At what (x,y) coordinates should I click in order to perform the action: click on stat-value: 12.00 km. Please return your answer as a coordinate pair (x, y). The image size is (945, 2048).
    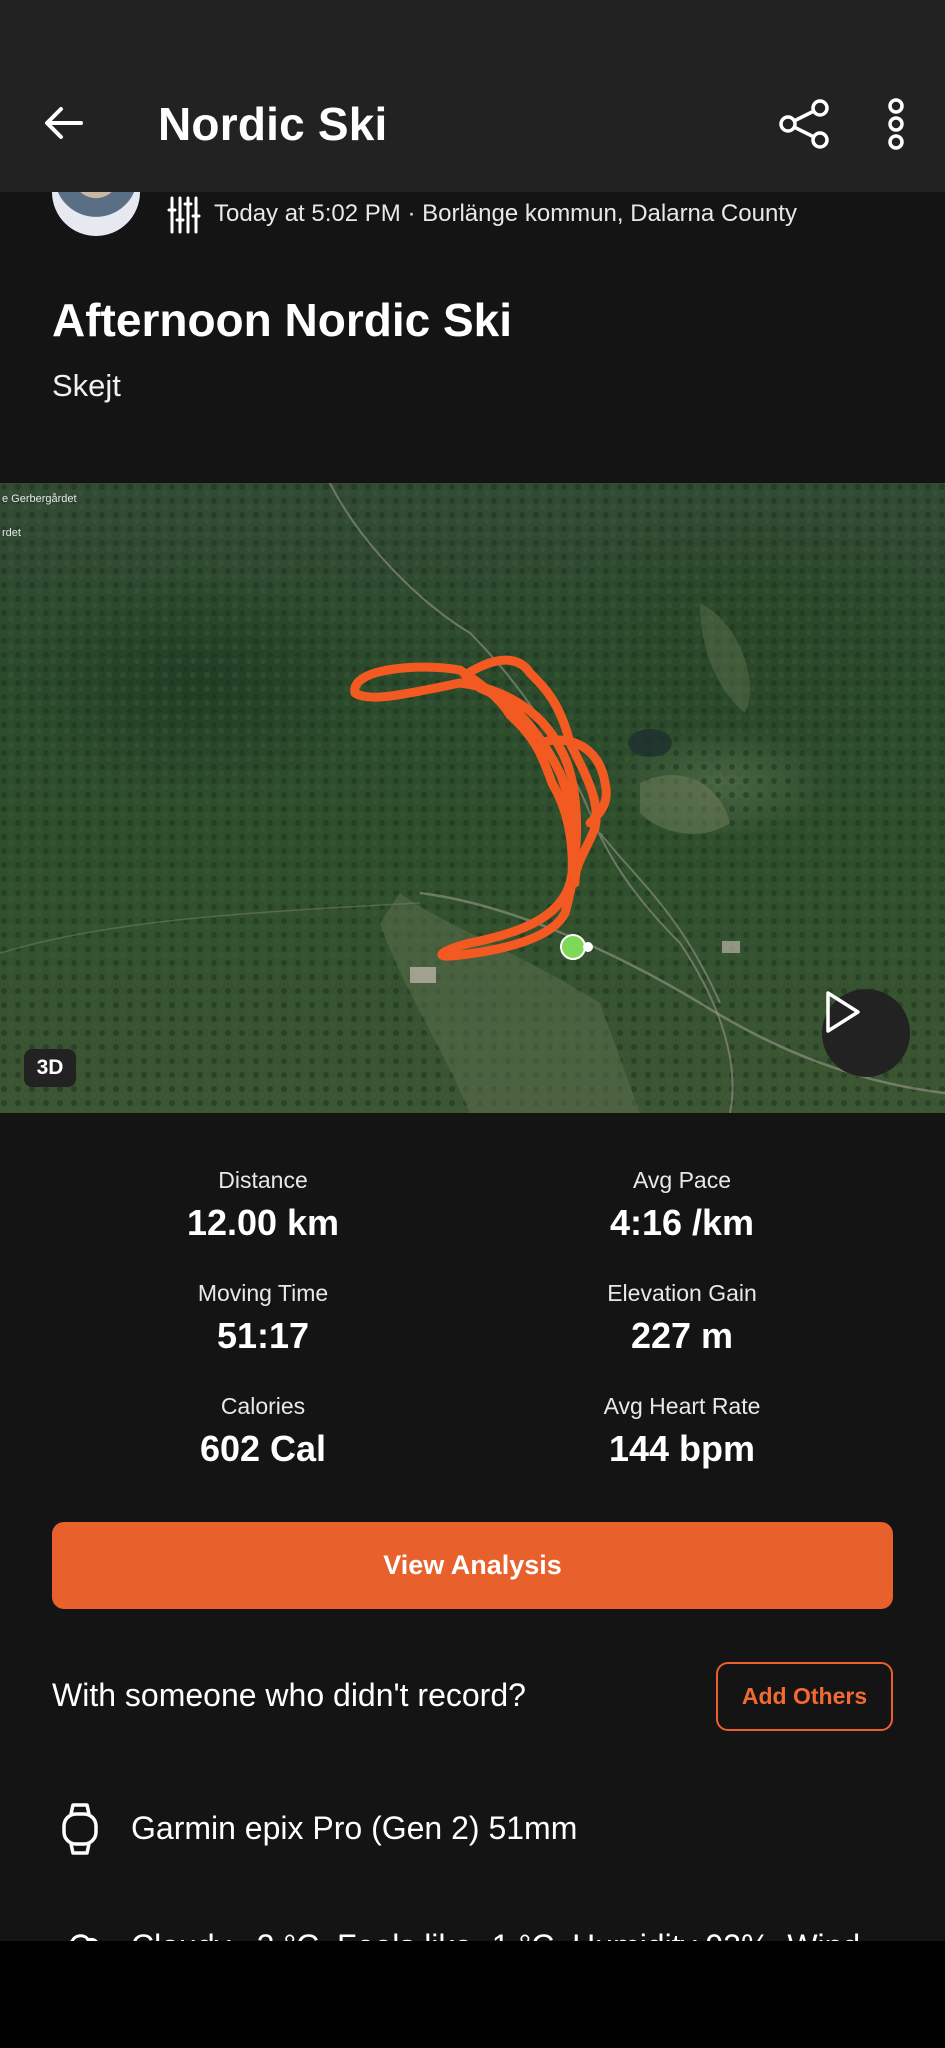
    Looking at the image, I should click on (263, 1222).